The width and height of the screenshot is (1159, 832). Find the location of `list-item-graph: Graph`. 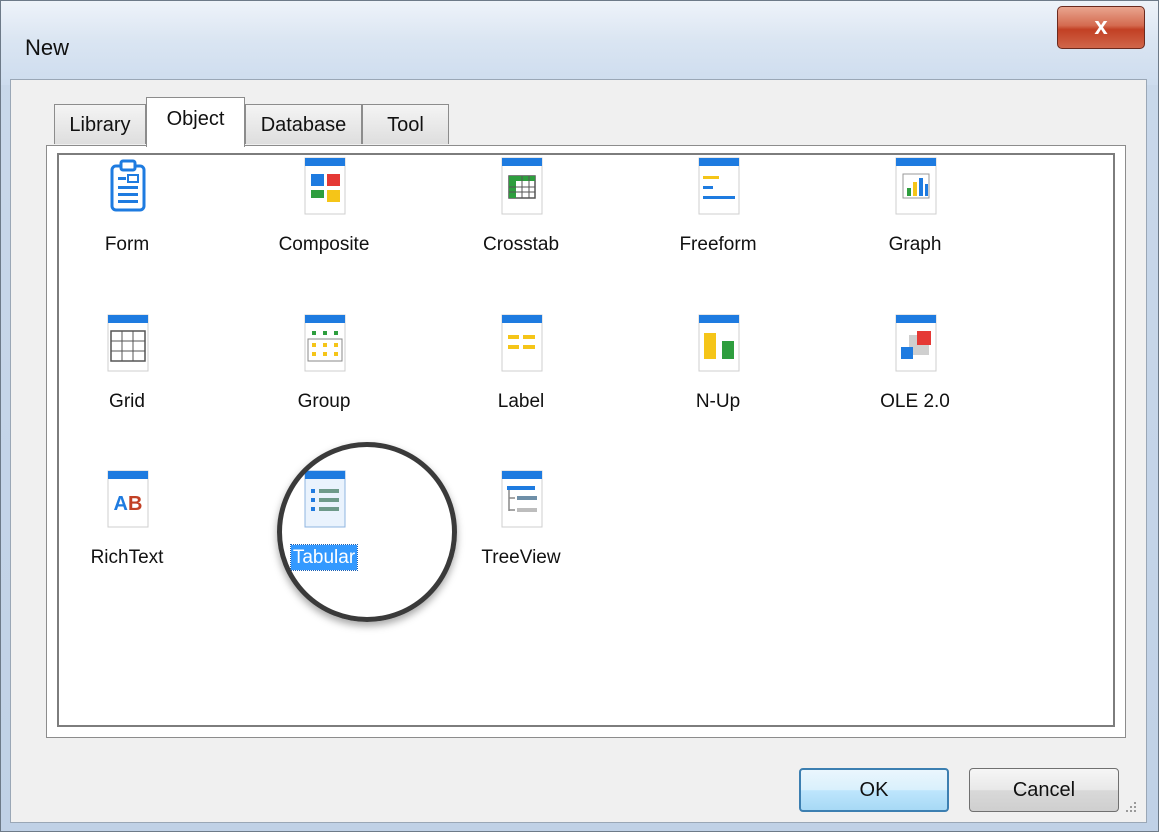

list-item-graph: Graph is located at coordinates (915, 221).